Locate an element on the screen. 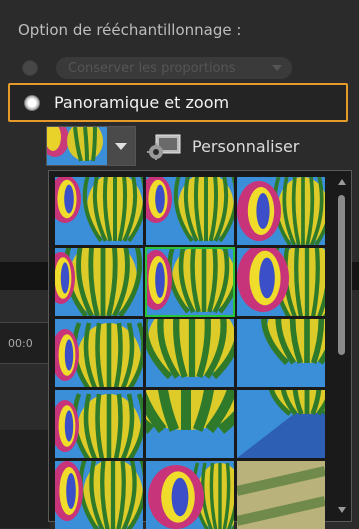  radio-keep-proportions is located at coordinates (30, 68).